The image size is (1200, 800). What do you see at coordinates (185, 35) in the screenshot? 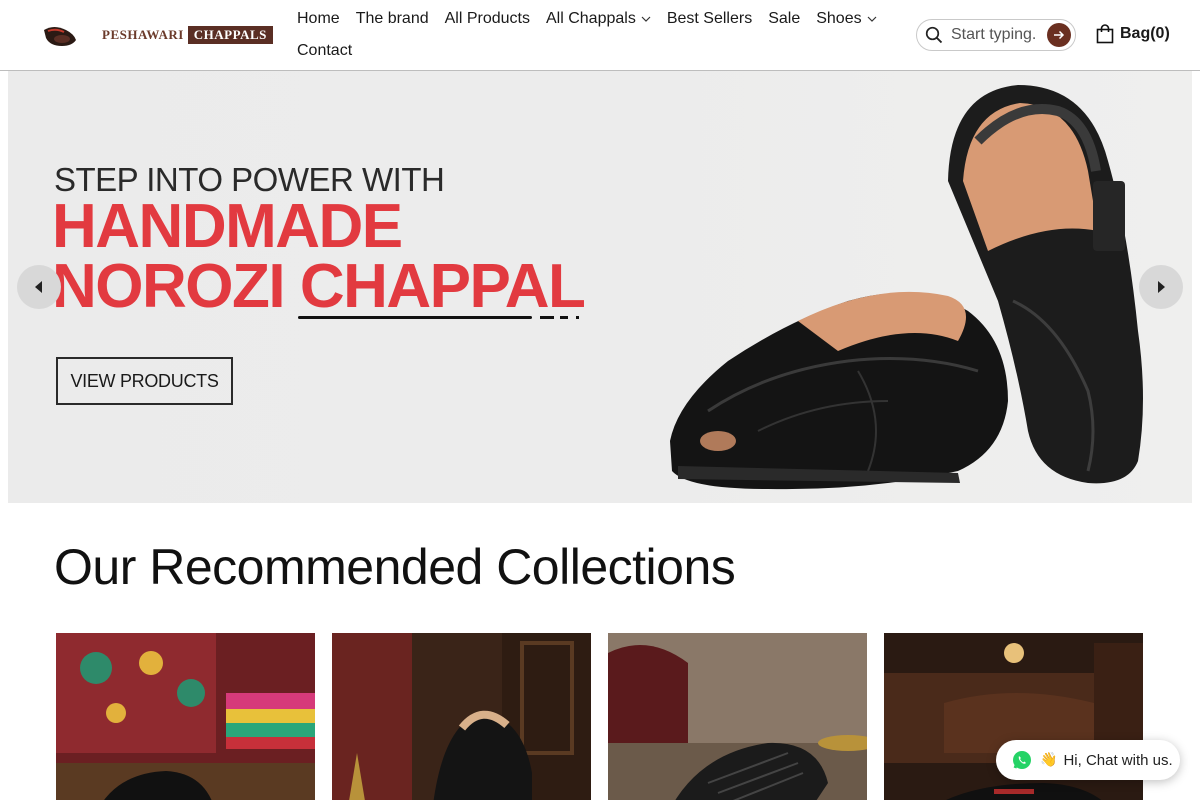
I see `brand-wordmark: PESHAWARI CHAPPALS` at bounding box center [185, 35].